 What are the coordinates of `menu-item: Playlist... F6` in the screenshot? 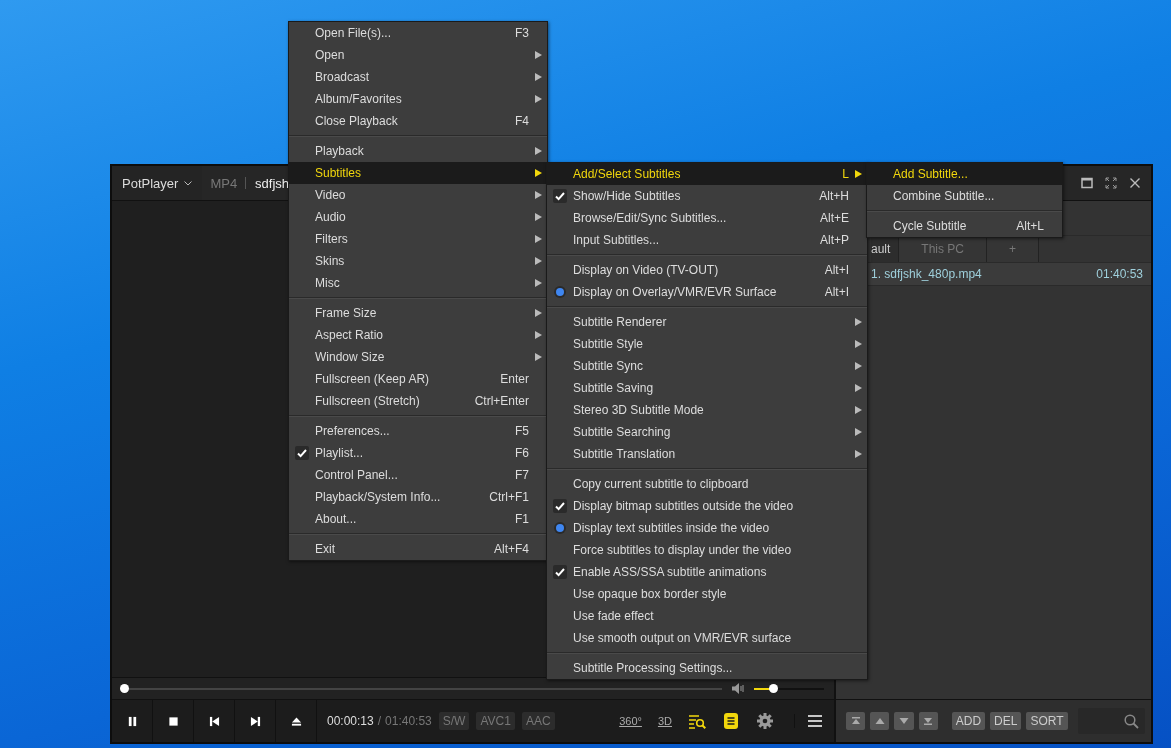 It's located at (418, 453).